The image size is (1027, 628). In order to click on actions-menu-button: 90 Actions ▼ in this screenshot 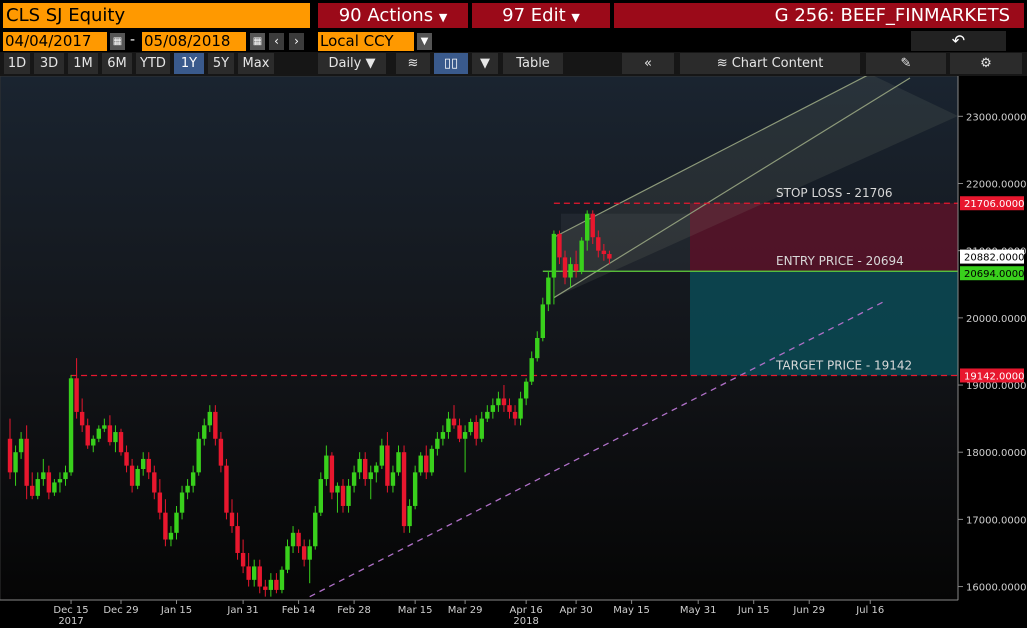, I will do `click(393, 15)`.